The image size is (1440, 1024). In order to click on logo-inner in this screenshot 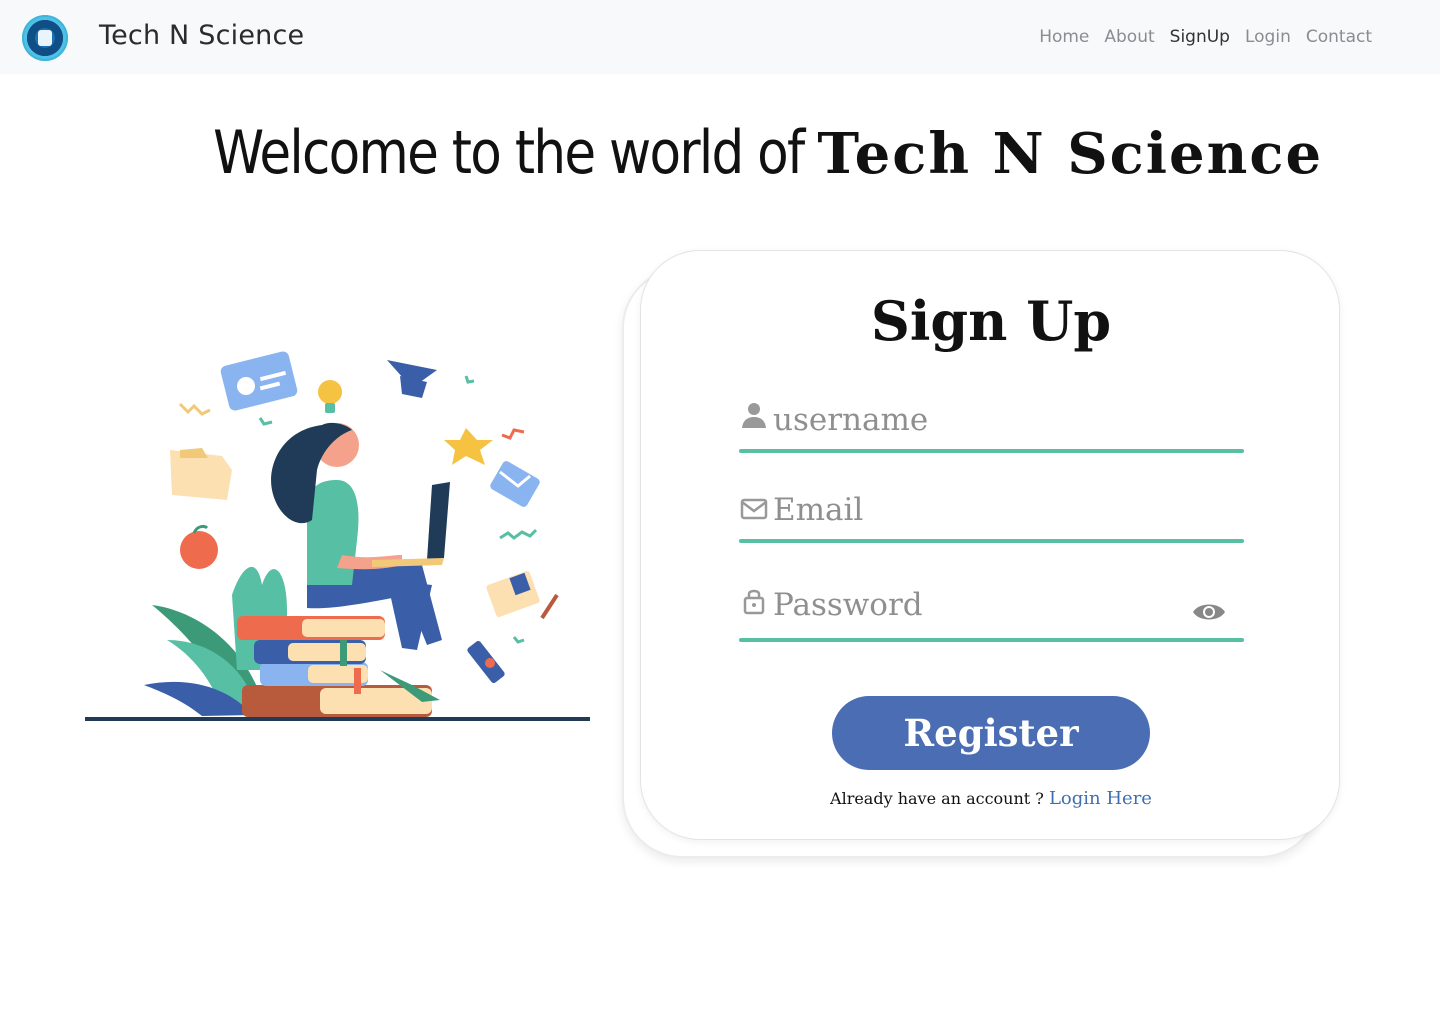, I will do `click(45, 38)`.